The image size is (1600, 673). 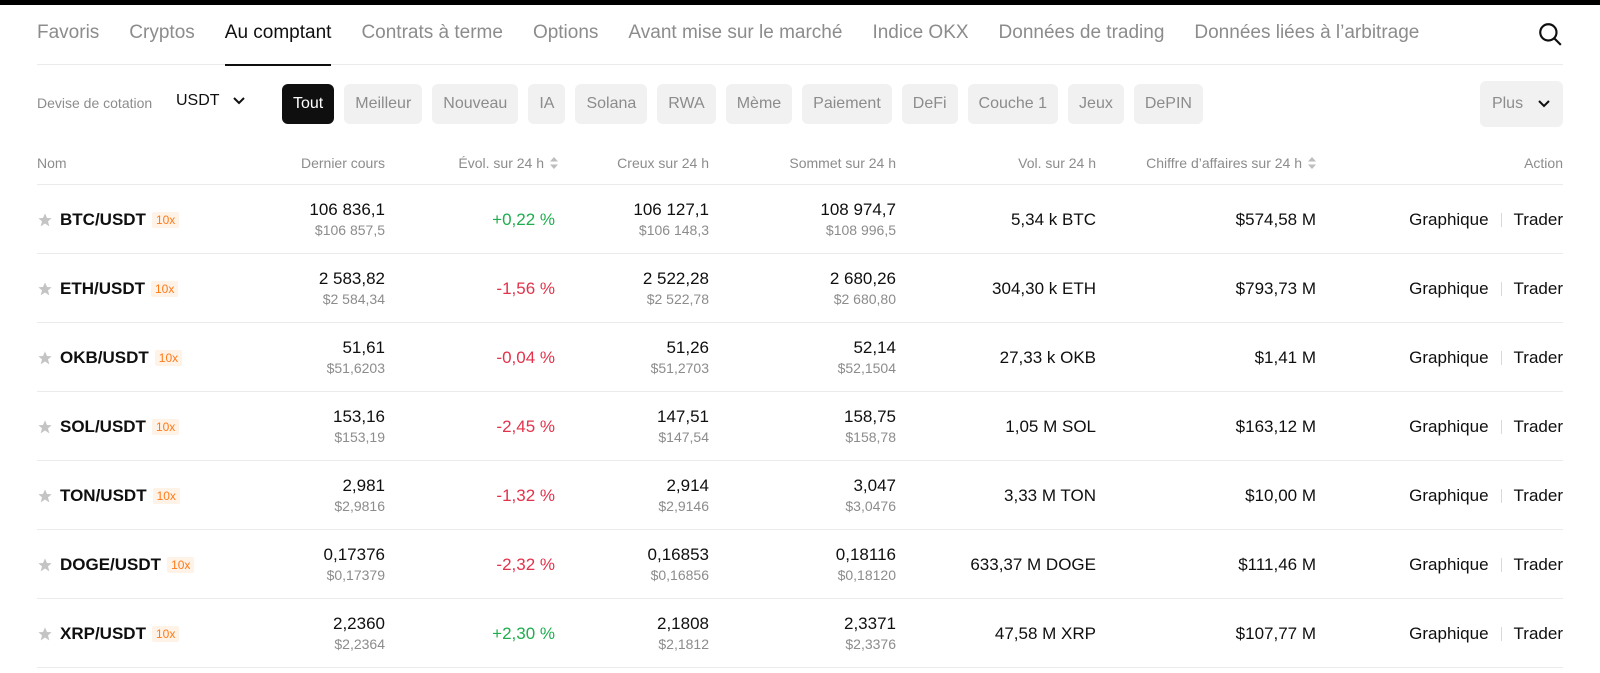 What do you see at coordinates (383, 104) in the screenshot?
I see `filter-chip: Meilleur` at bounding box center [383, 104].